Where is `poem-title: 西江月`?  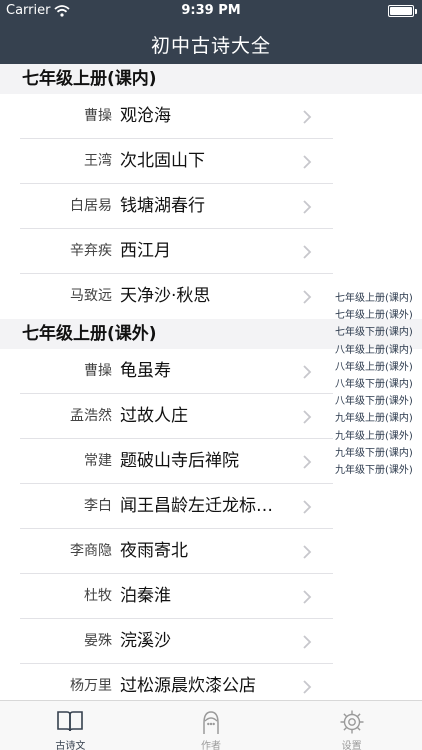 poem-title: 西江月 is located at coordinates (145, 251).